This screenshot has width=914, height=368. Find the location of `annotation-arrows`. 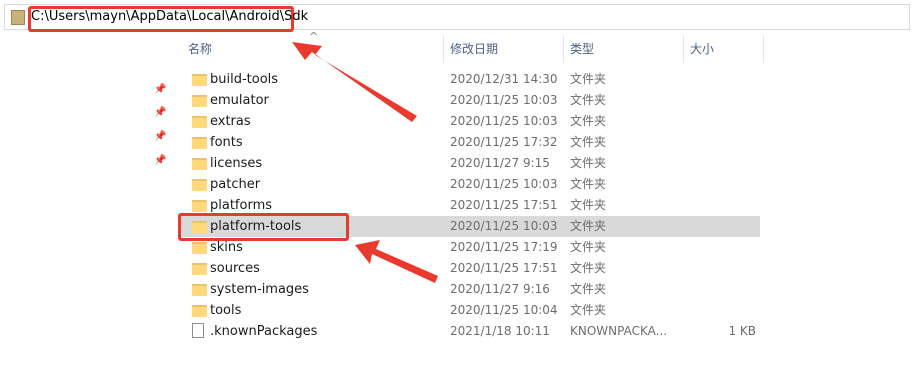

annotation-arrows is located at coordinates (365, 162).